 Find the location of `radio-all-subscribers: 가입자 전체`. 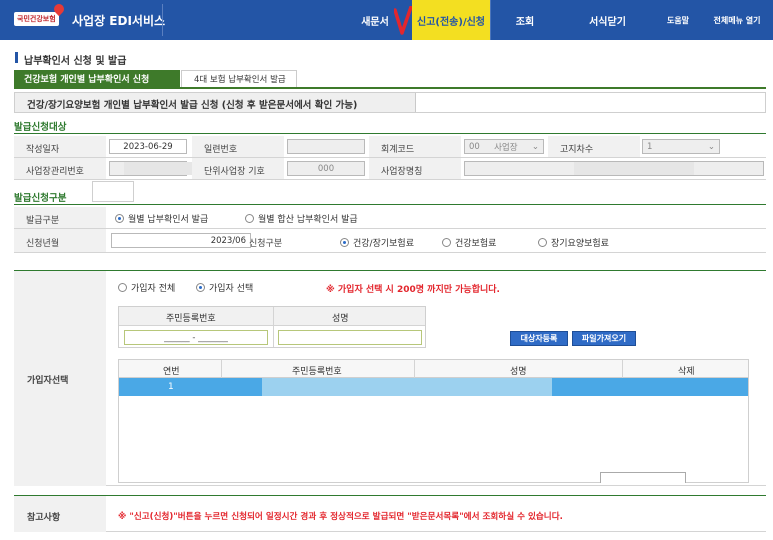

radio-all-subscribers: 가입자 전체 is located at coordinates (146, 287).